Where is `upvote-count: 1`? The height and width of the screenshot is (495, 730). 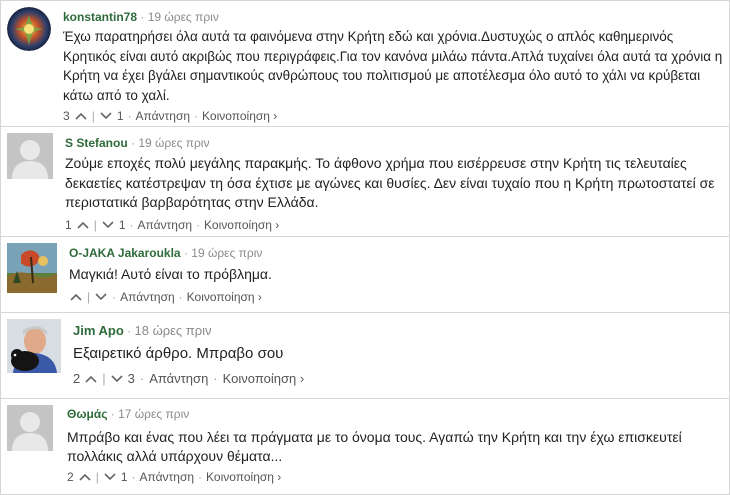 upvote-count: 1 is located at coordinates (68, 225).